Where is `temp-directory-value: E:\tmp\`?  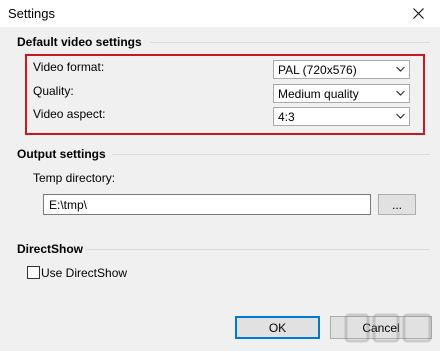 temp-directory-value: E:\tmp\ is located at coordinates (68, 205).